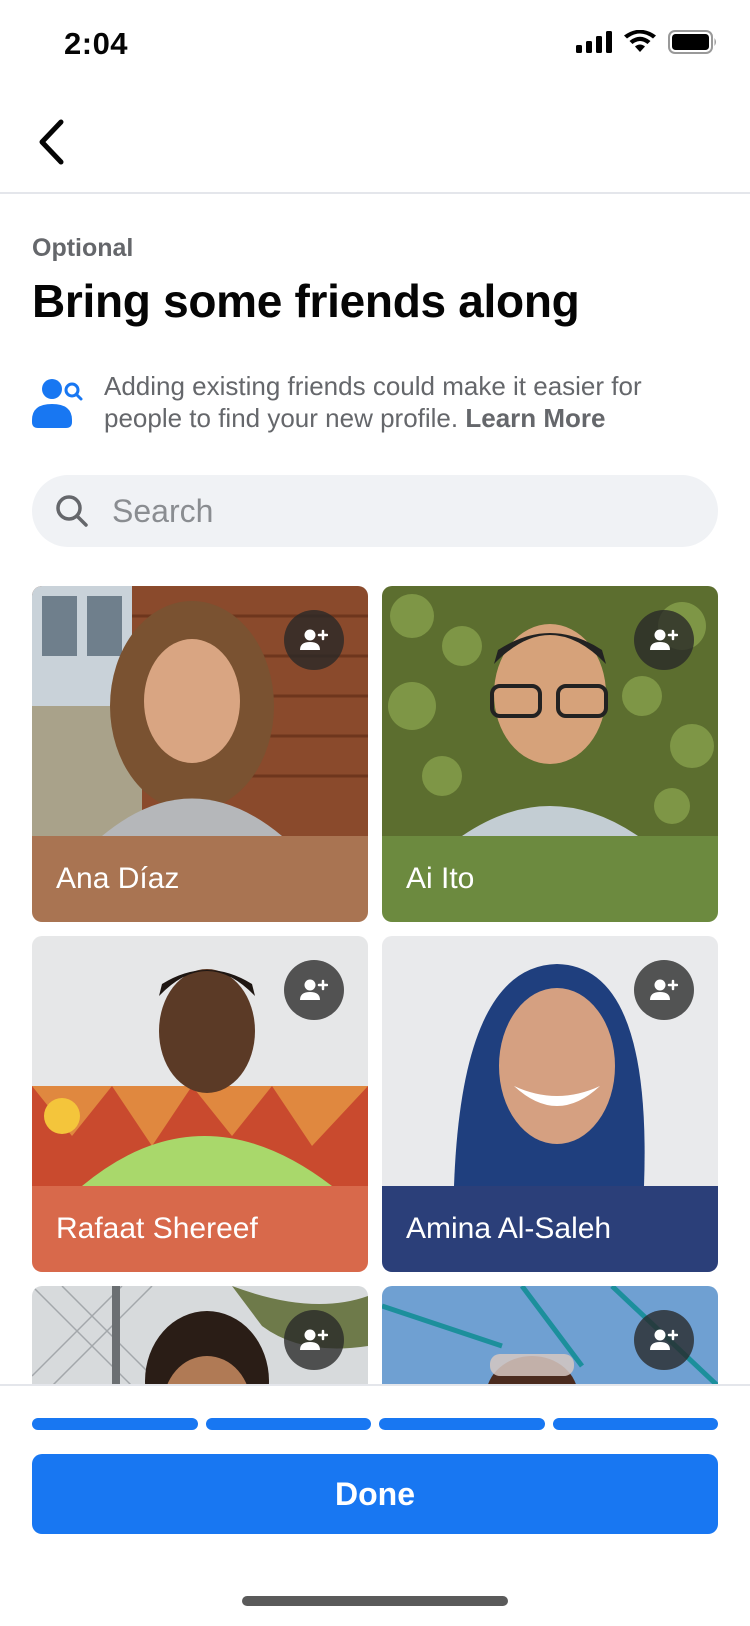  What do you see at coordinates (692, 42) in the screenshot?
I see `battery-icon` at bounding box center [692, 42].